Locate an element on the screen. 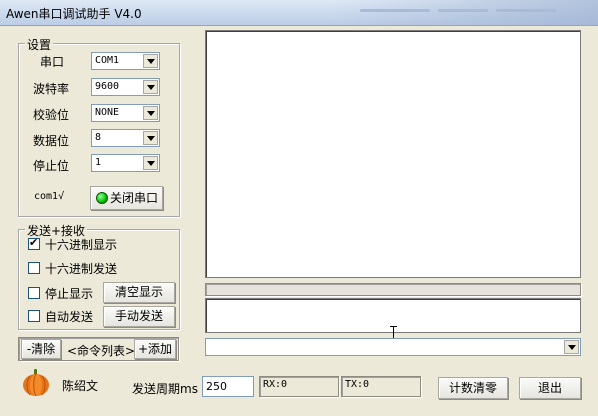 The height and width of the screenshot is (416, 598). close-port-button: 关闭串口 is located at coordinates (126, 198).